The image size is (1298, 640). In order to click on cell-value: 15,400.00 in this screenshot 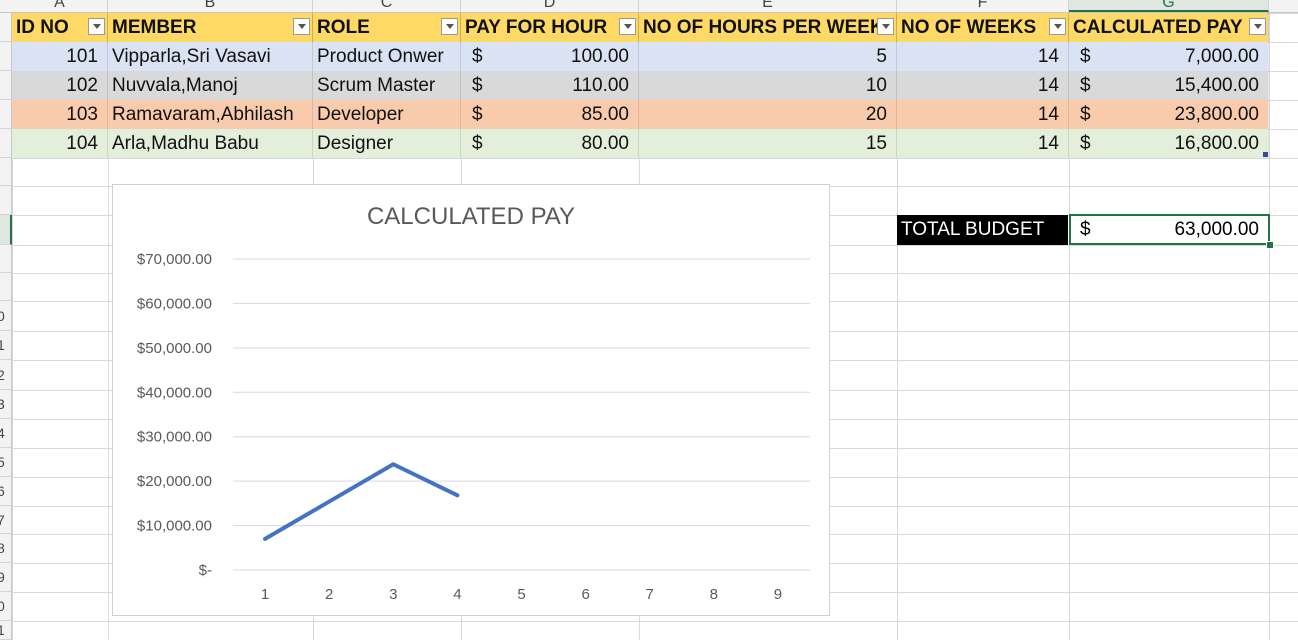, I will do `click(1216, 85)`.